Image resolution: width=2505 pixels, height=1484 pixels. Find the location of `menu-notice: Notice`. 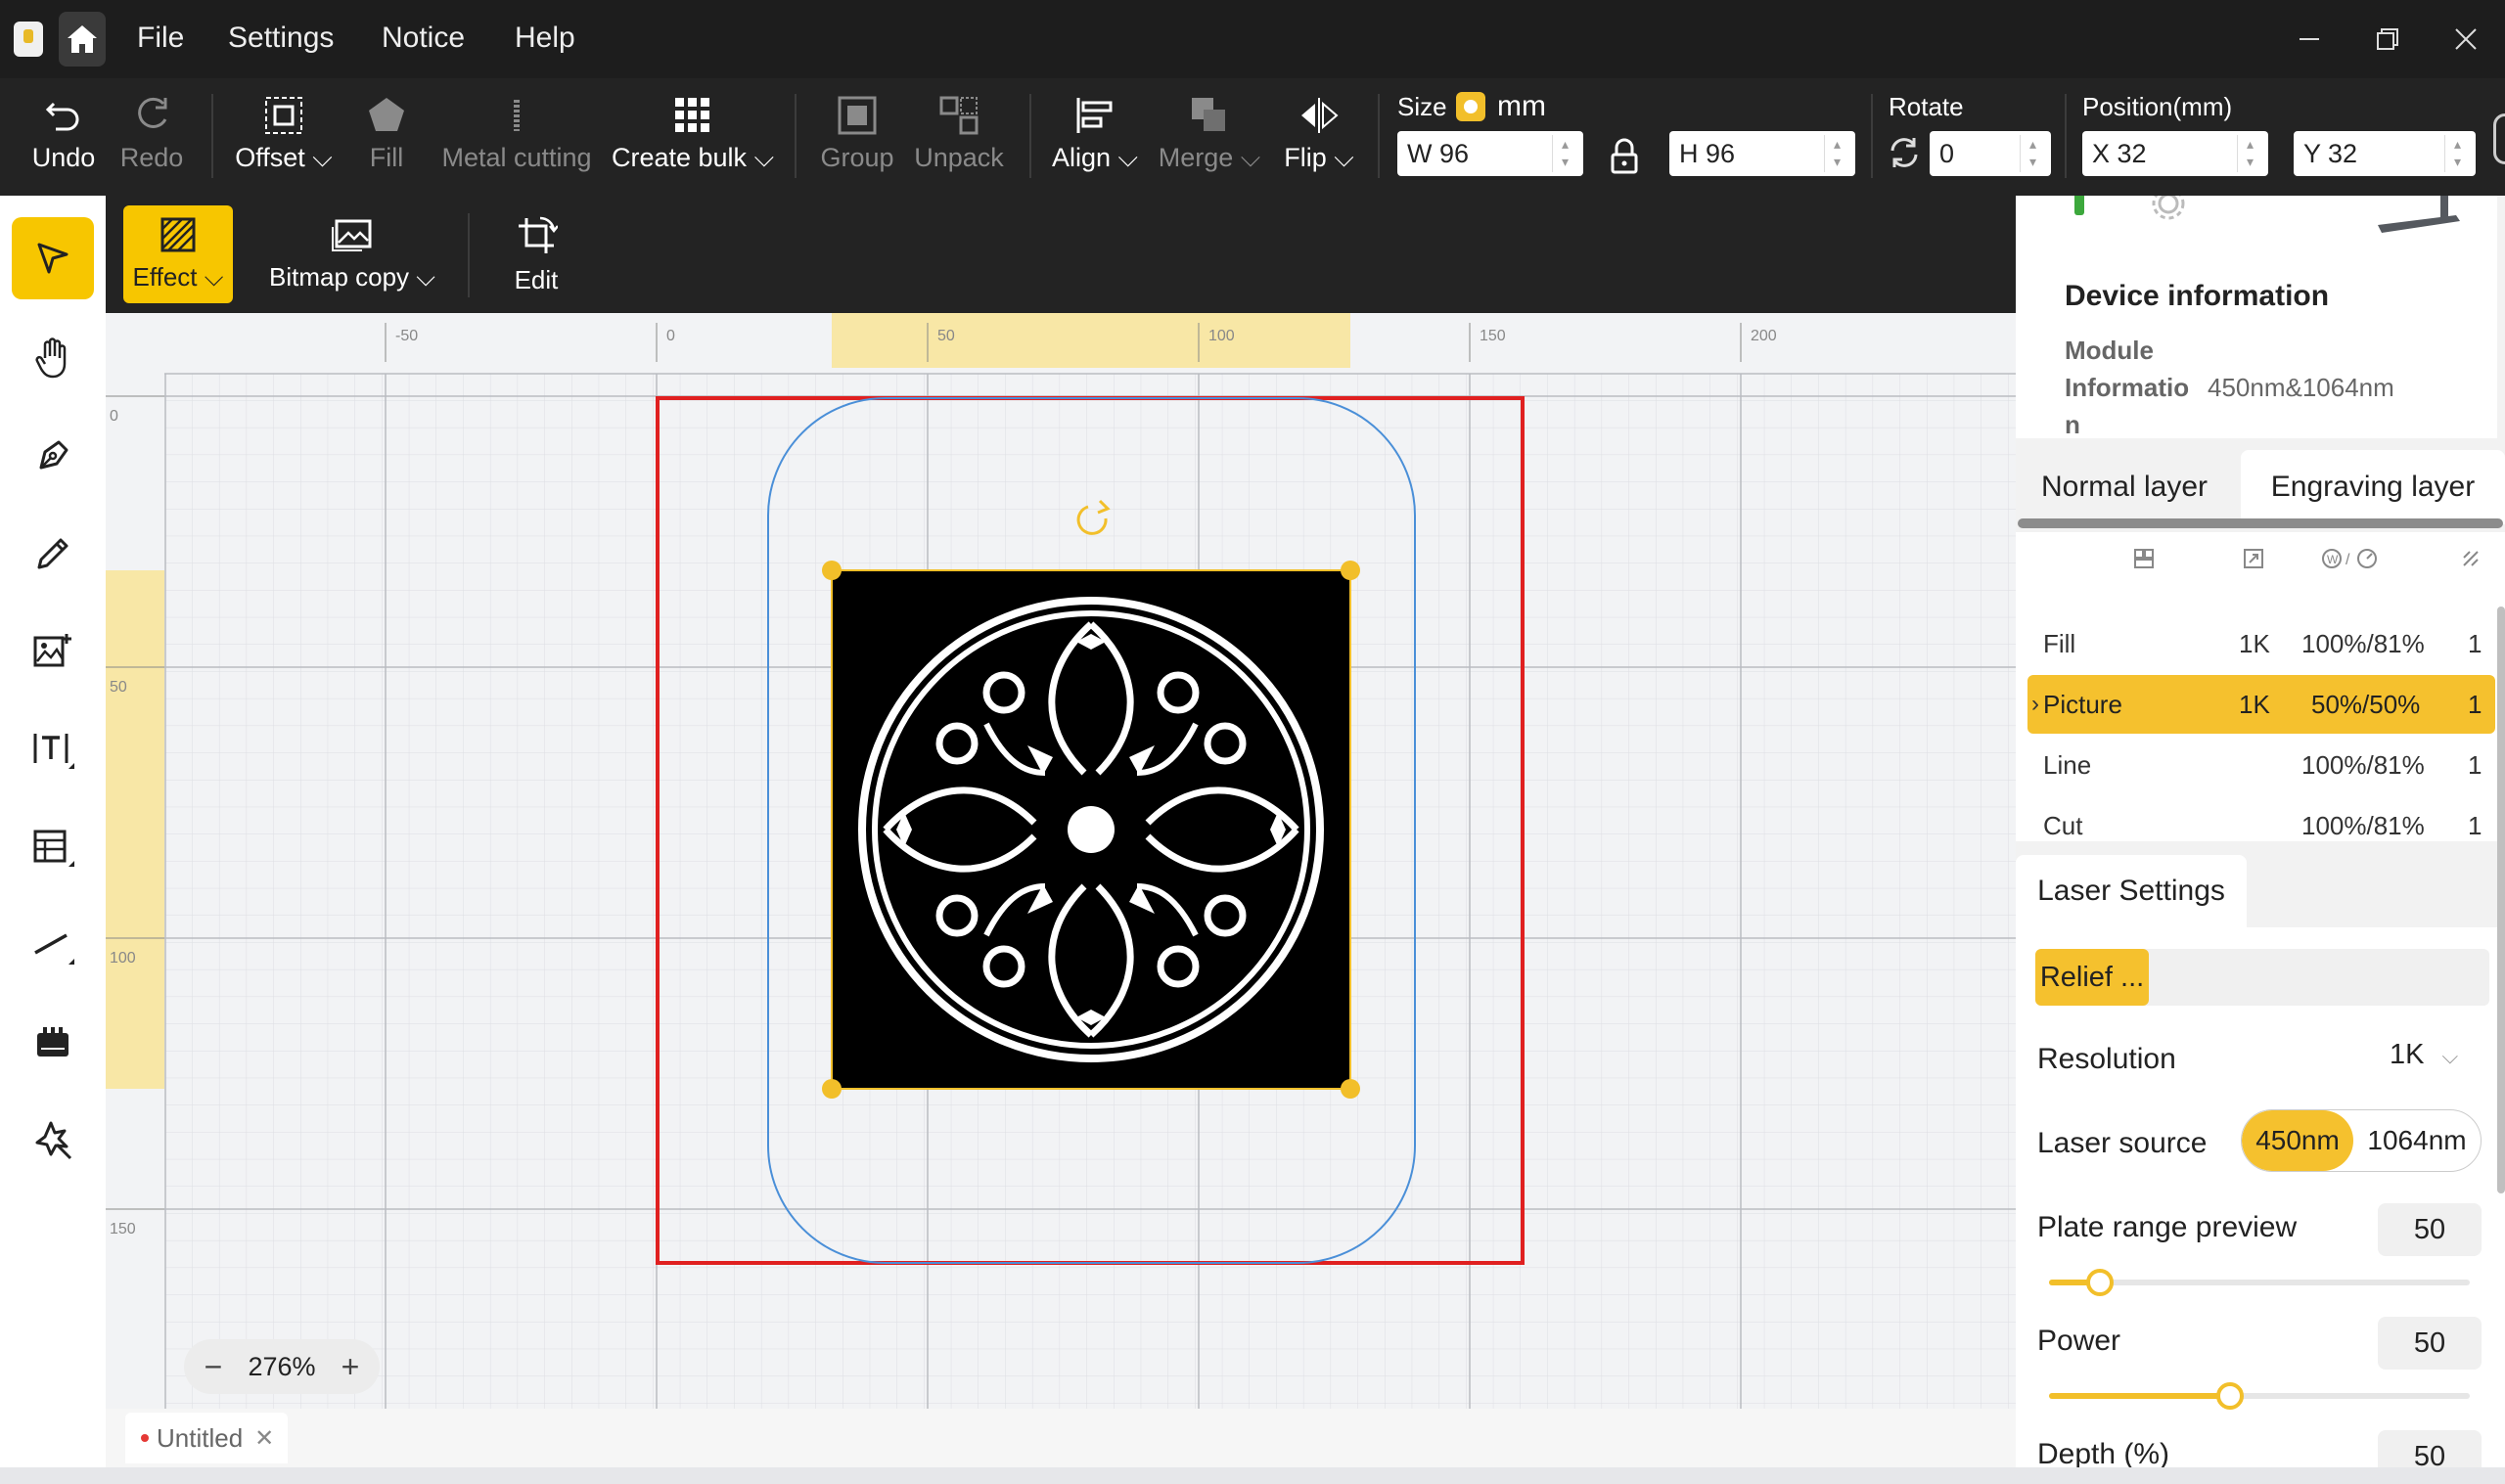

menu-notice: Notice is located at coordinates (423, 38).